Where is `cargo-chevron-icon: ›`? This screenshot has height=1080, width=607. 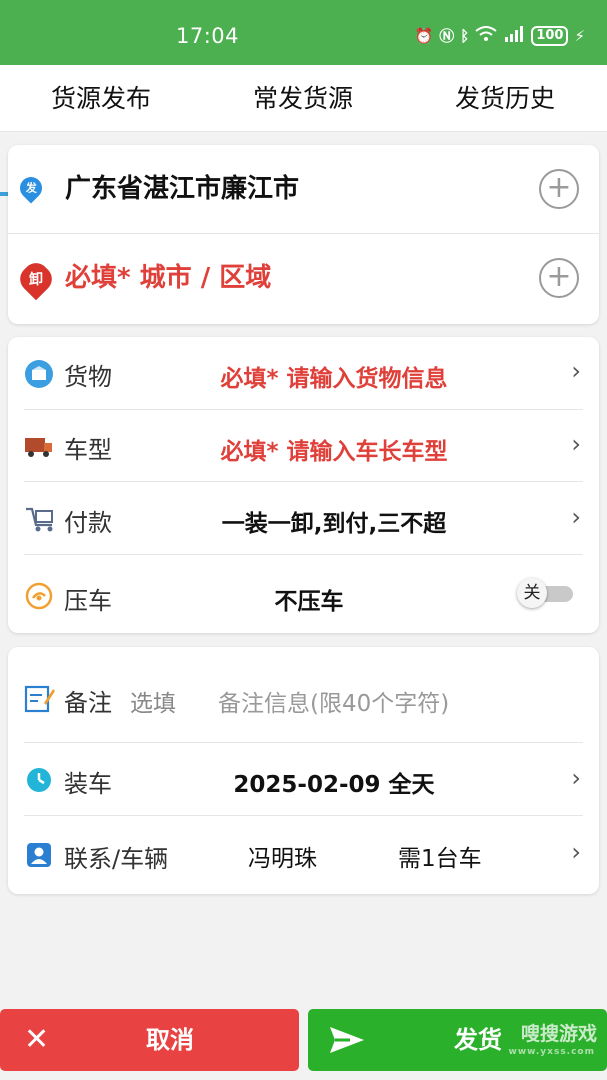
cargo-chevron-icon: › is located at coordinates (576, 371).